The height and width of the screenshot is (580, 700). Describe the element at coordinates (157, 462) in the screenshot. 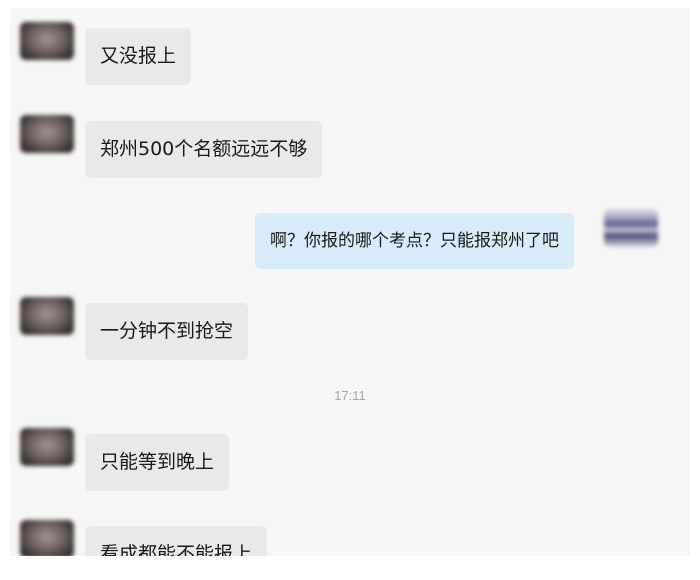

I see `message-bubble: 只能等到晚上` at that location.